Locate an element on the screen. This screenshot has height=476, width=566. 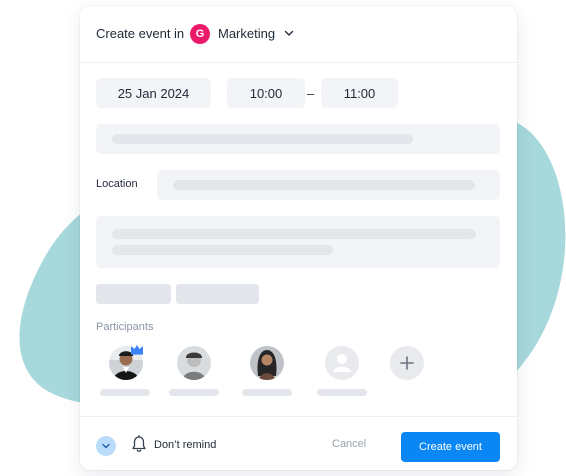
end-time-field: 11:00 is located at coordinates (359, 93).